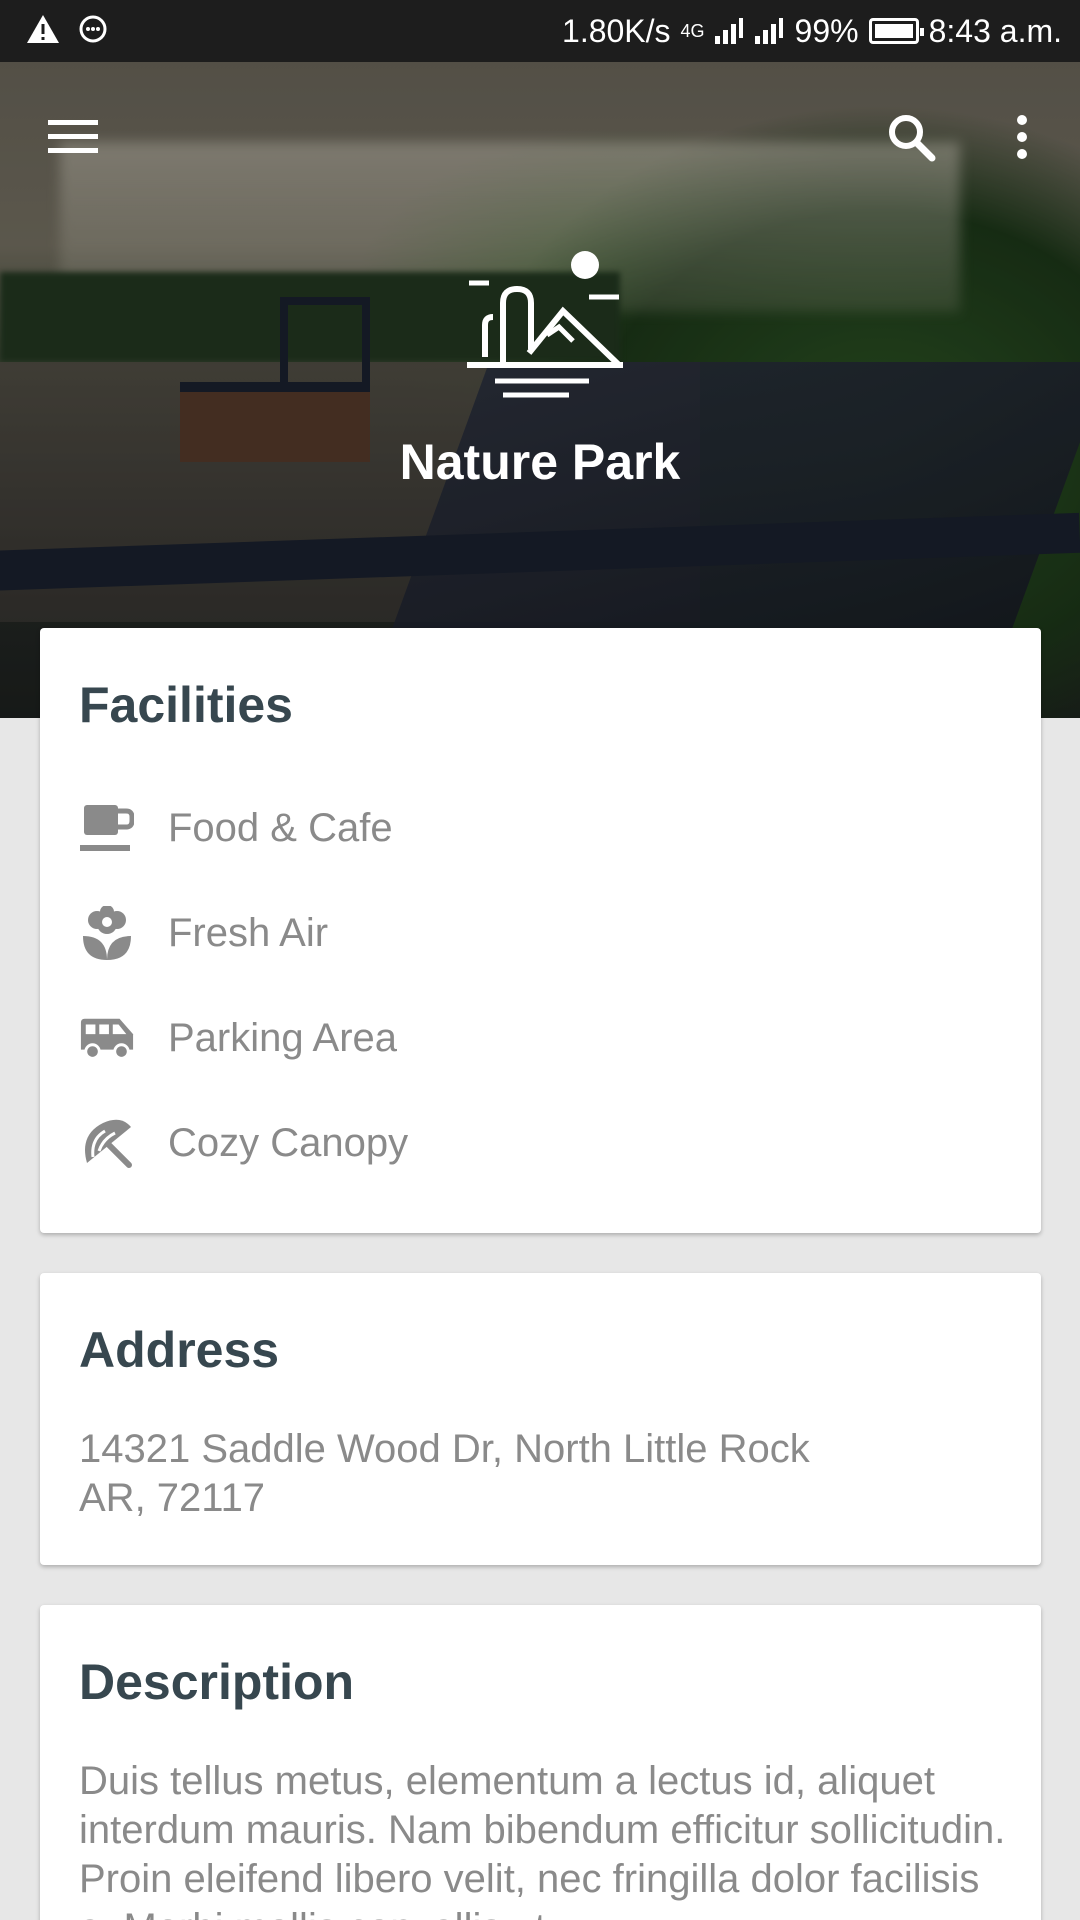 Image resolution: width=1080 pixels, height=1920 pixels. I want to click on facility-item: Cozy Canopy, so click(243, 1143).